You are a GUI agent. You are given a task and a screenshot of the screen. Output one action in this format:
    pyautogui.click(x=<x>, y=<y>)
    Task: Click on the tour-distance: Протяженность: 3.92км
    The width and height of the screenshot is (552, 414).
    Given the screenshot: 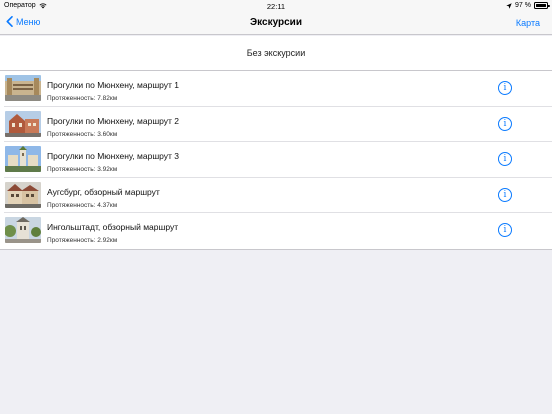 What is the action you would take?
    pyautogui.click(x=82, y=169)
    